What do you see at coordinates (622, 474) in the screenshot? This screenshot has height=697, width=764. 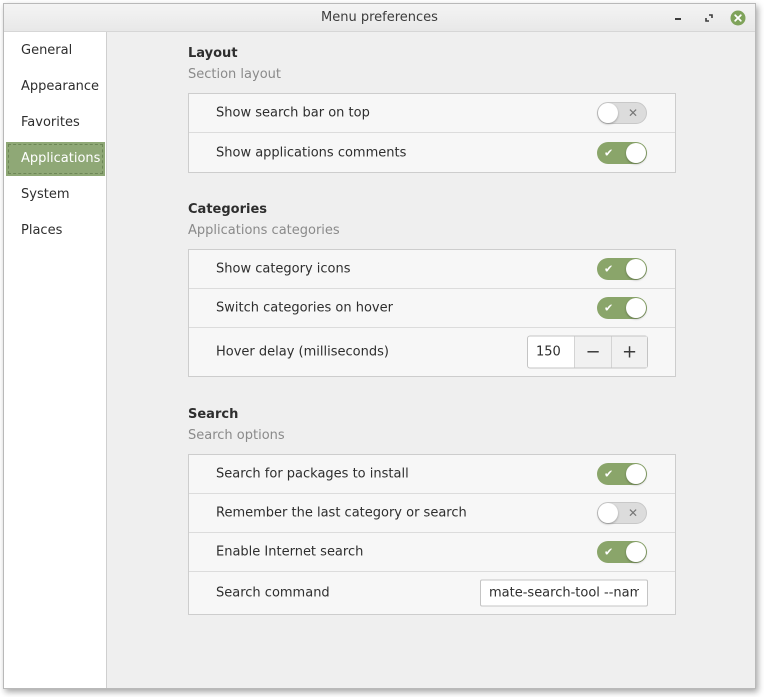 I see `search-for-packages-switch: ✔` at bounding box center [622, 474].